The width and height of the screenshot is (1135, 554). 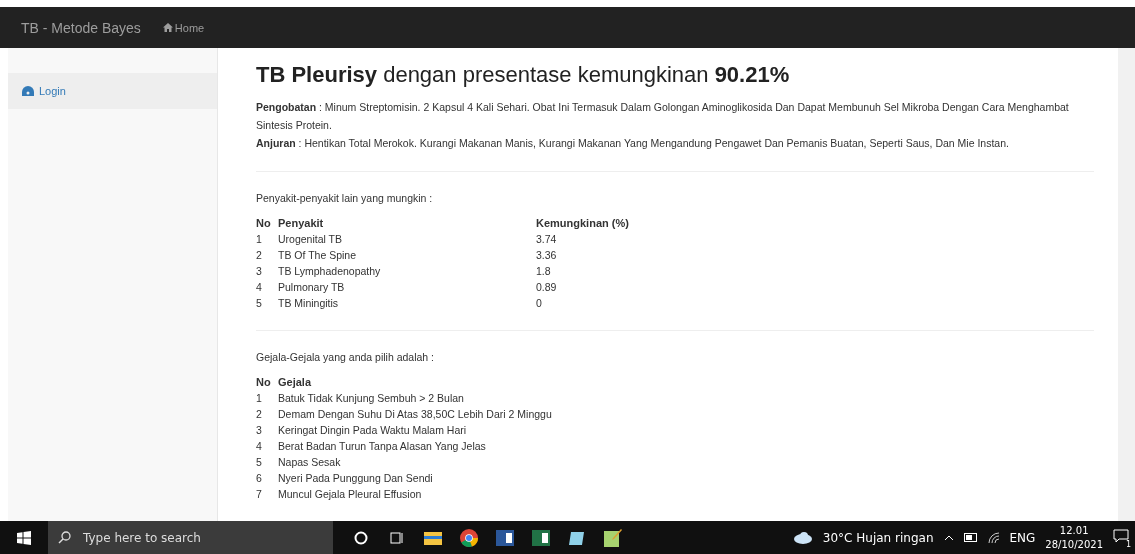 What do you see at coordinates (24, 537) in the screenshot?
I see `windows-start-icon` at bounding box center [24, 537].